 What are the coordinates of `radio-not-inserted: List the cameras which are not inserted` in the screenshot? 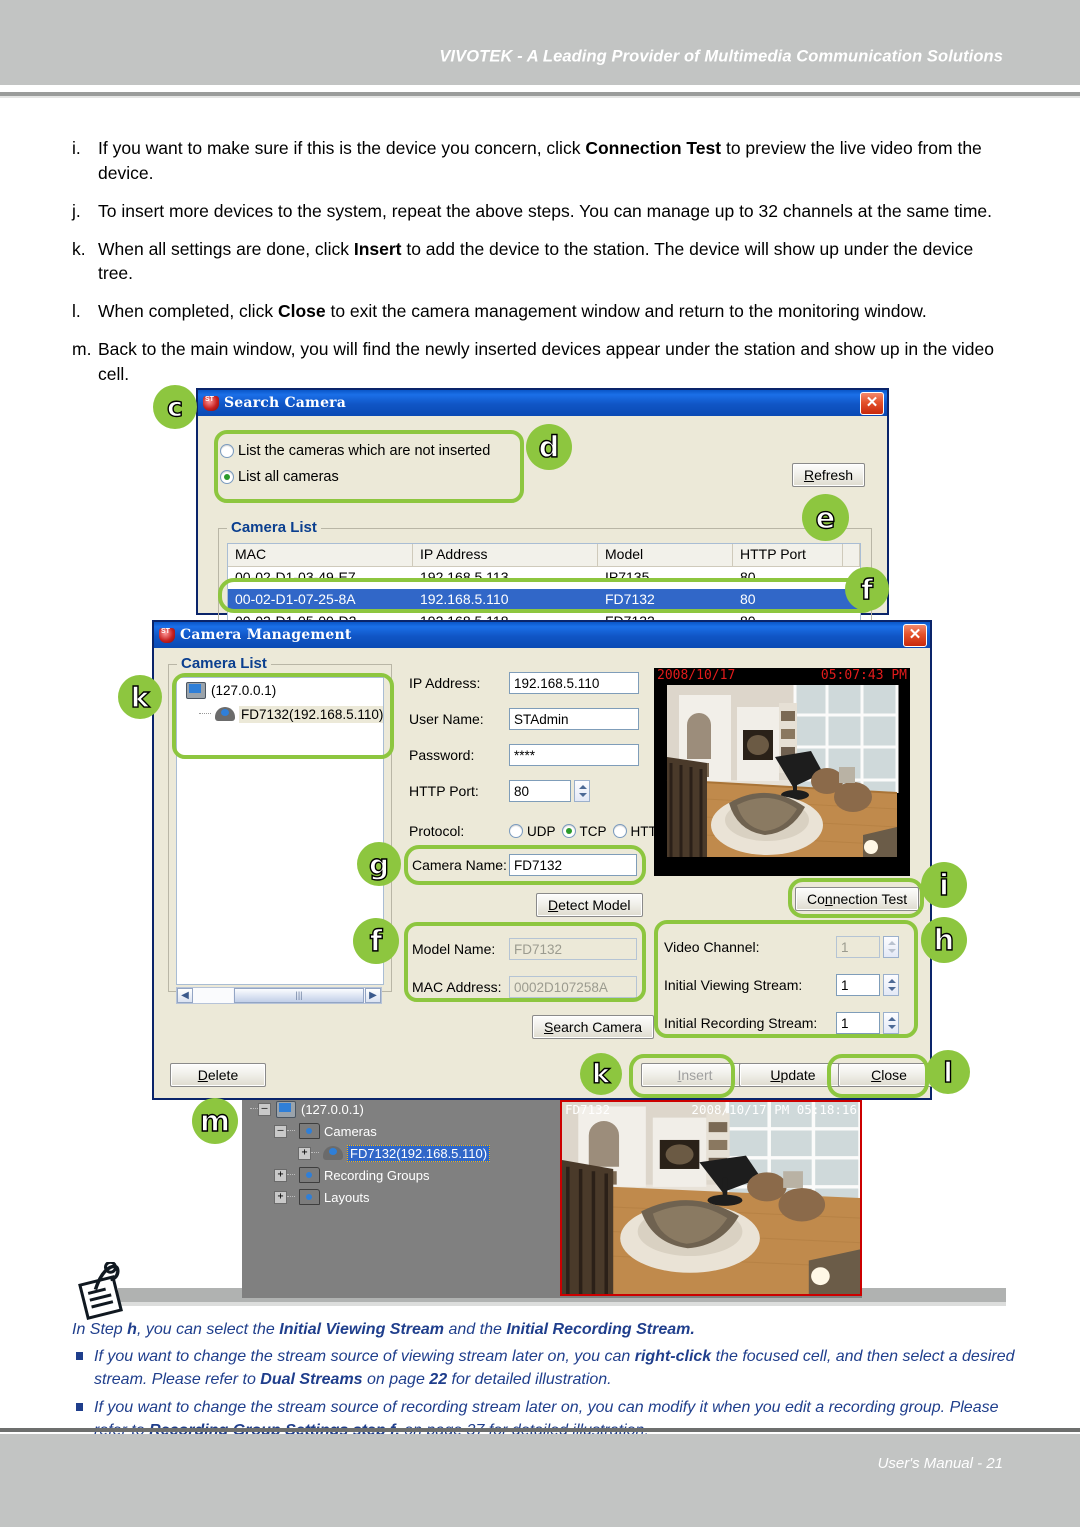 It's located at (370, 451).